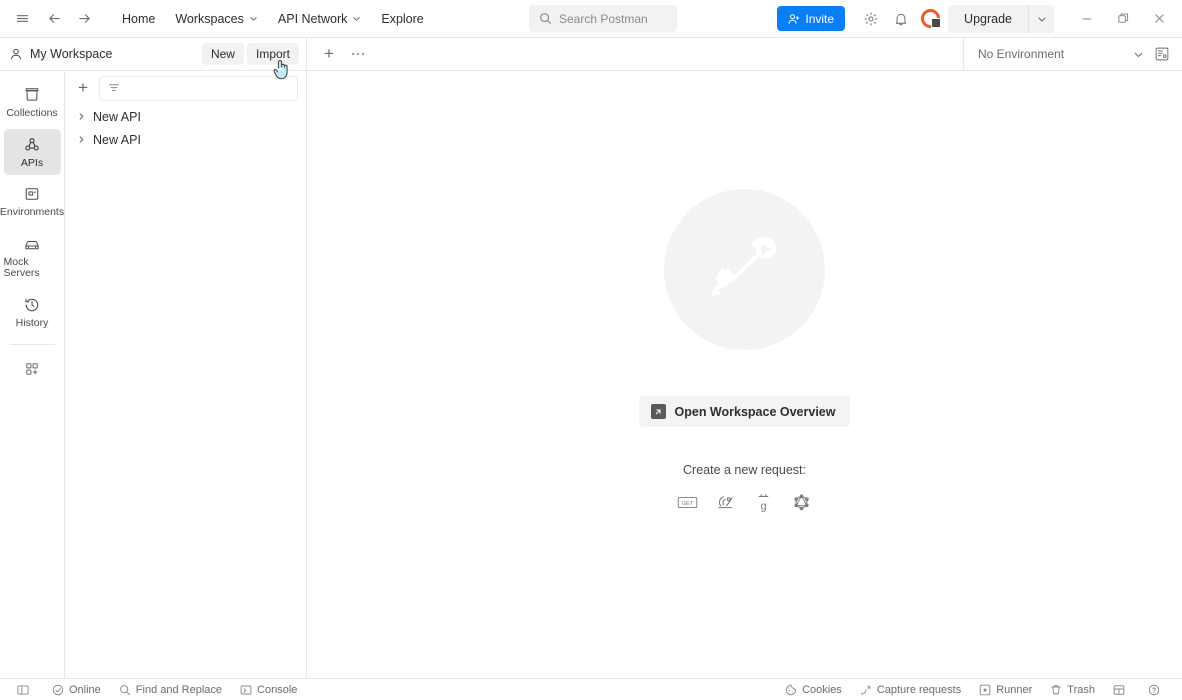  I want to click on invite-button-label: Invite, so click(820, 18).